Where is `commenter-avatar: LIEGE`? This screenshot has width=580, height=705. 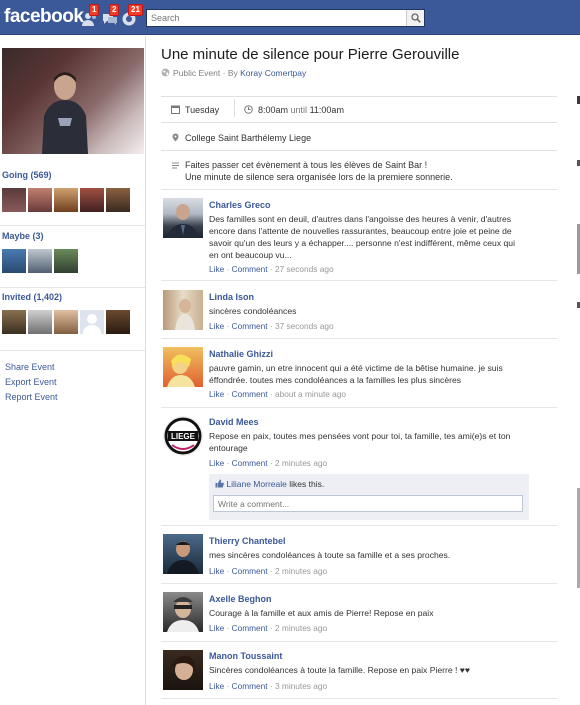 commenter-avatar: LIEGE is located at coordinates (183, 436).